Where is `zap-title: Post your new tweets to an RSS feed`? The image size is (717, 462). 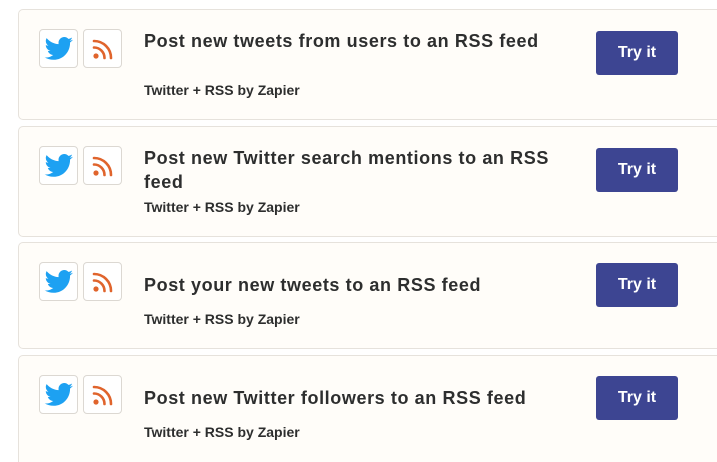
zap-title: Post your new tweets to an RSS feed is located at coordinates (354, 285).